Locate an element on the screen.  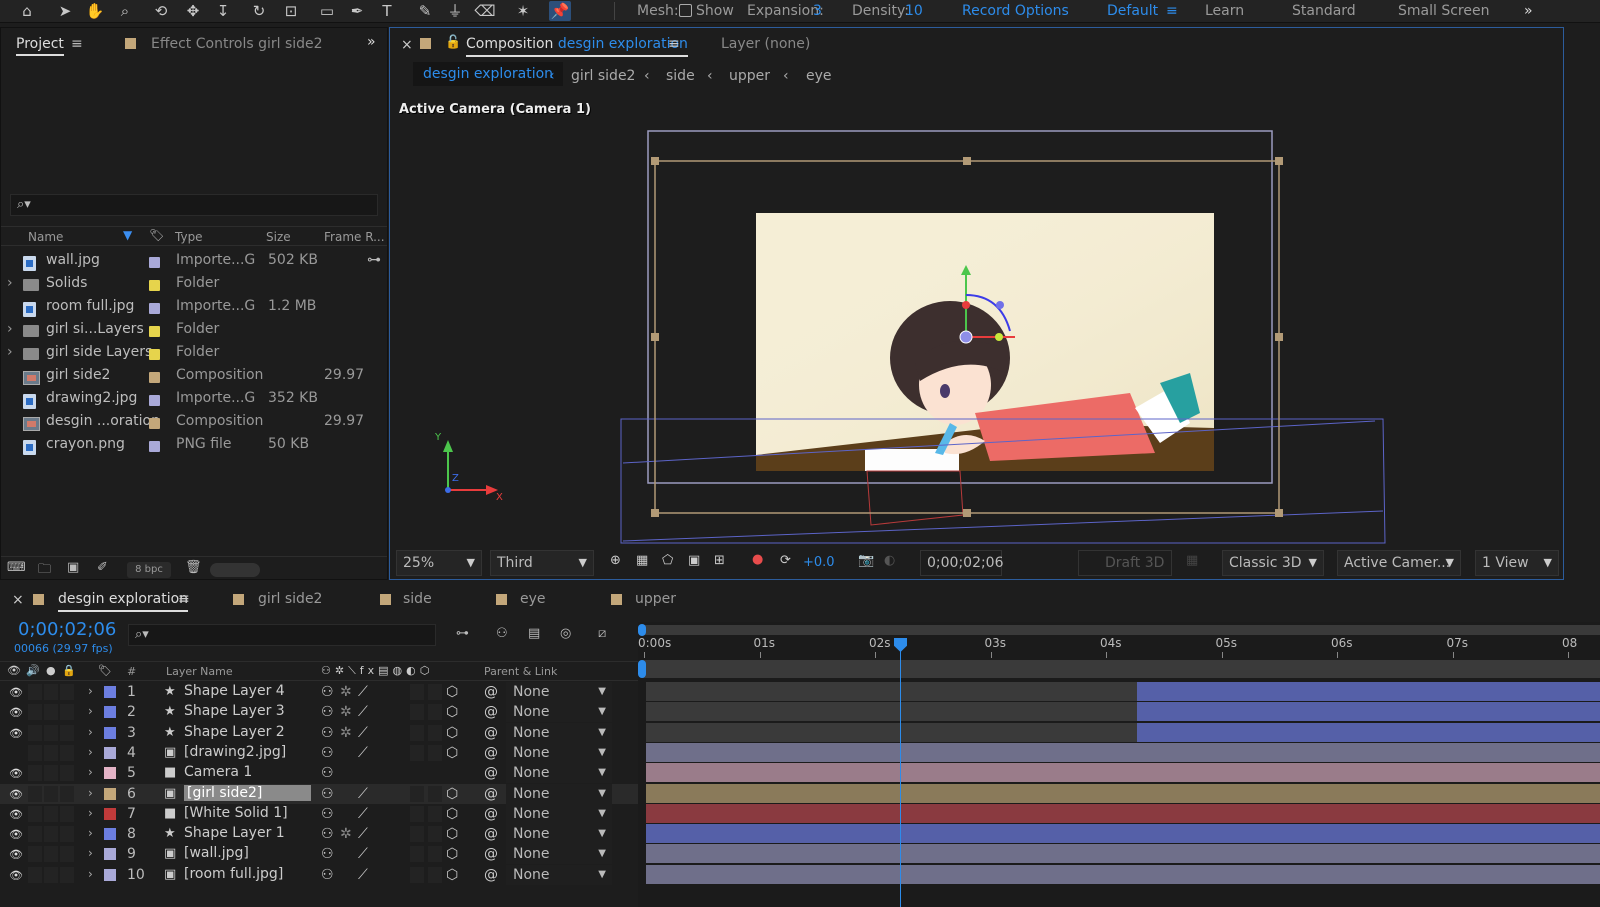
frame-blending-icon: ▤ is located at coordinates (534, 633).